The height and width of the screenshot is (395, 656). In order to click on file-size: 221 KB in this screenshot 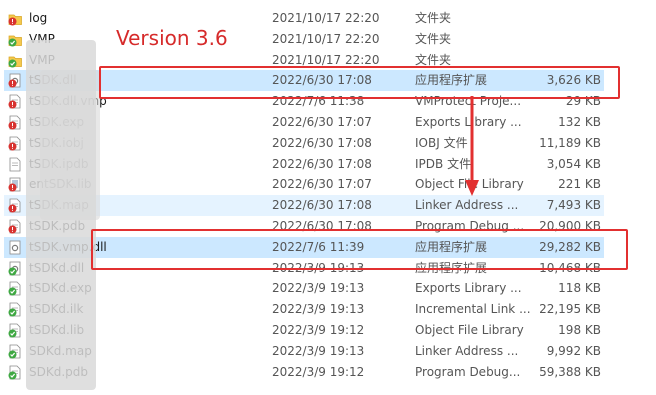, I will do `click(579, 184)`.